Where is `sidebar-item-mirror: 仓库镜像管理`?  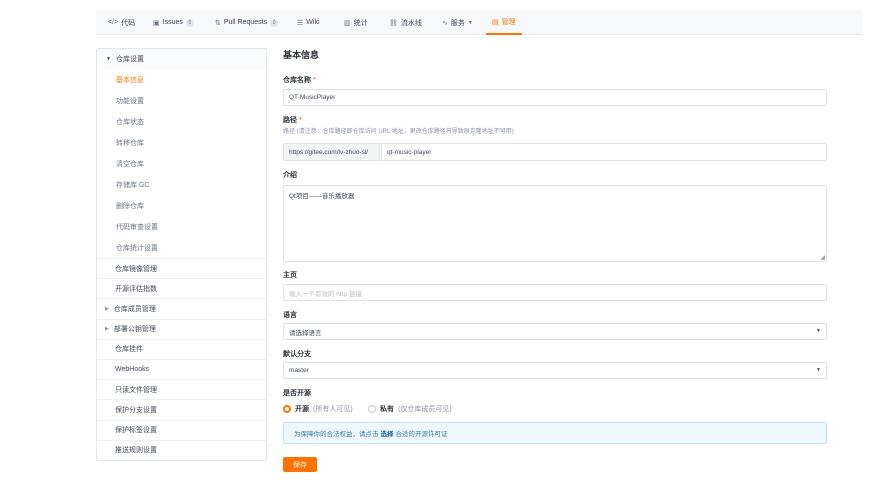
sidebar-item-mirror: 仓库镜像管理 is located at coordinates (181, 268).